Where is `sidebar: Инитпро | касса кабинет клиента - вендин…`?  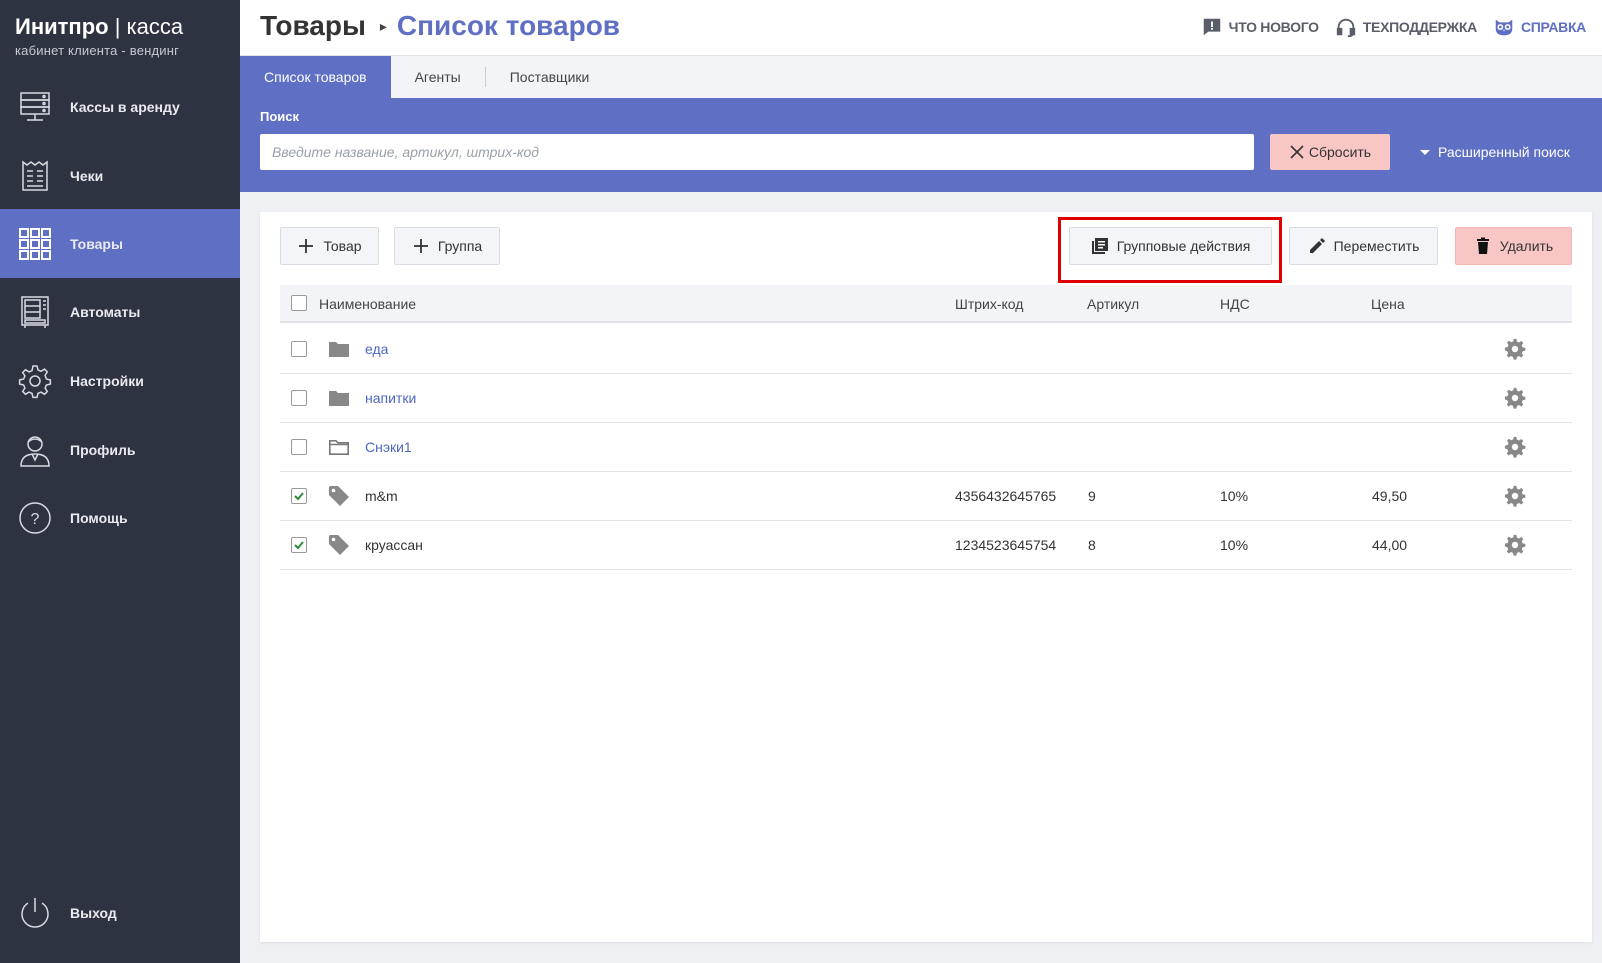 sidebar: Инитпро | касса кабинет клиента - вендин… is located at coordinates (120, 481).